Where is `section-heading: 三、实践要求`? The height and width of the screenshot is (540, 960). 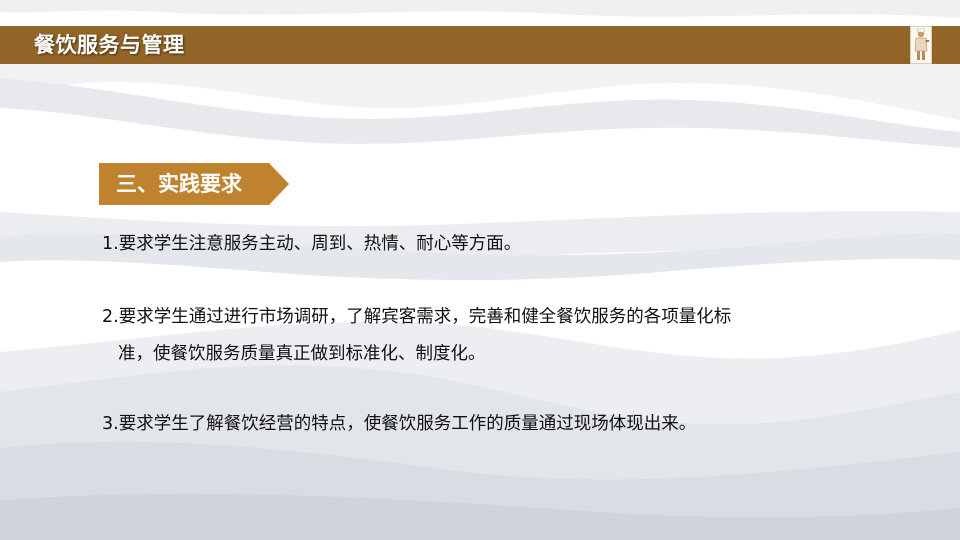
section-heading: 三、实践要求 is located at coordinates (179, 184).